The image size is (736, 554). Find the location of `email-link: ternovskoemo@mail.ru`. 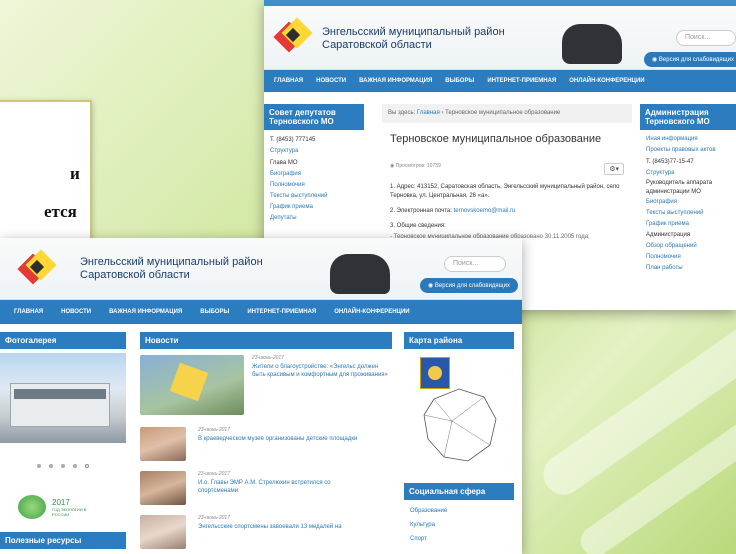

email-link: ternovskoemo@mail.ru is located at coordinates (485, 211).